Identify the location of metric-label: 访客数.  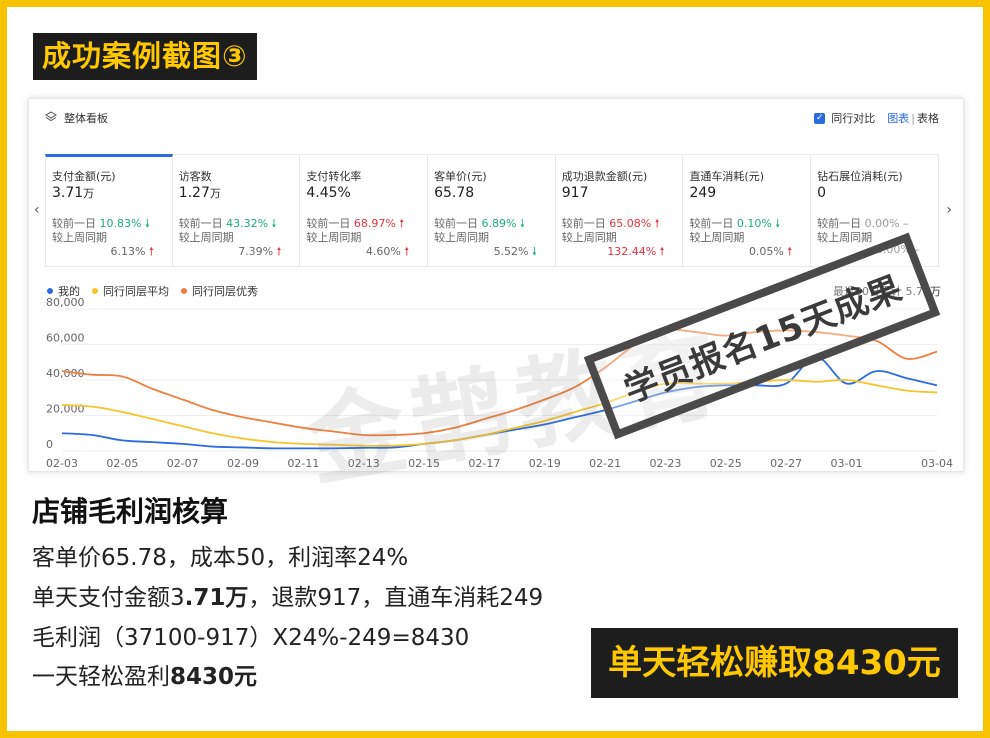
(195, 176).